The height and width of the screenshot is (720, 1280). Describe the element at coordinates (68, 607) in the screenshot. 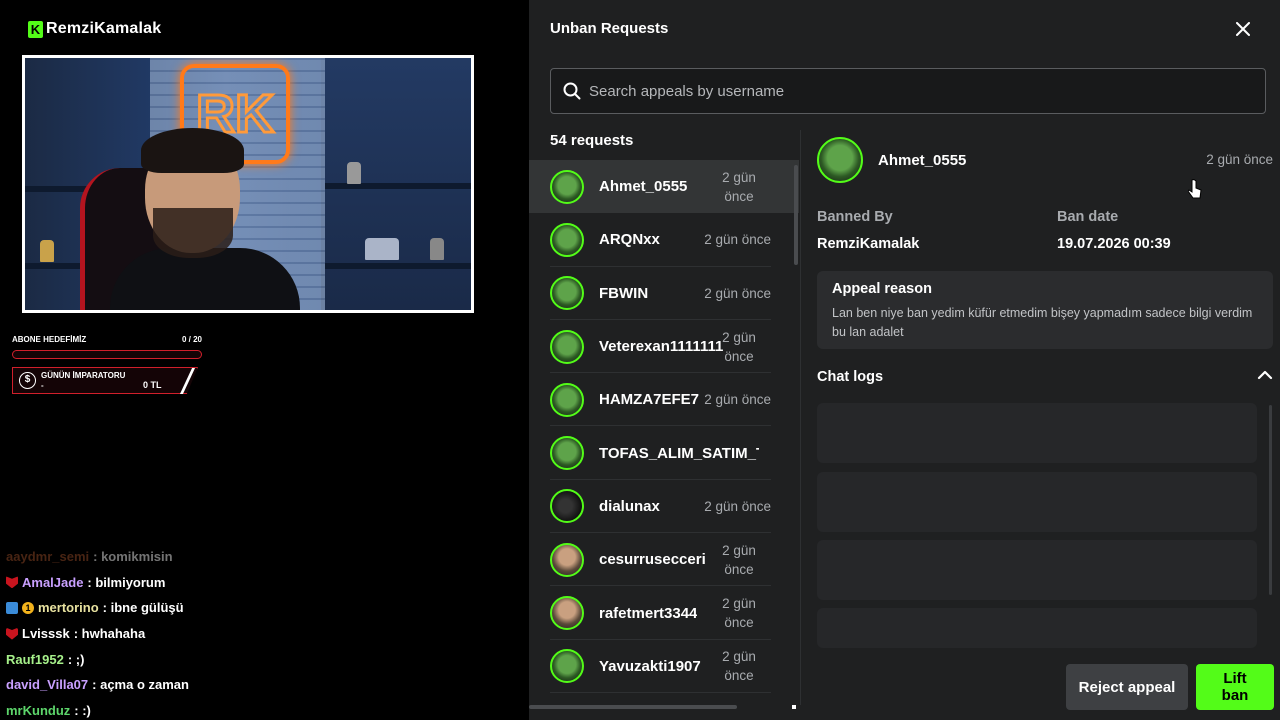

I see `chat-username: mertorino` at that location.